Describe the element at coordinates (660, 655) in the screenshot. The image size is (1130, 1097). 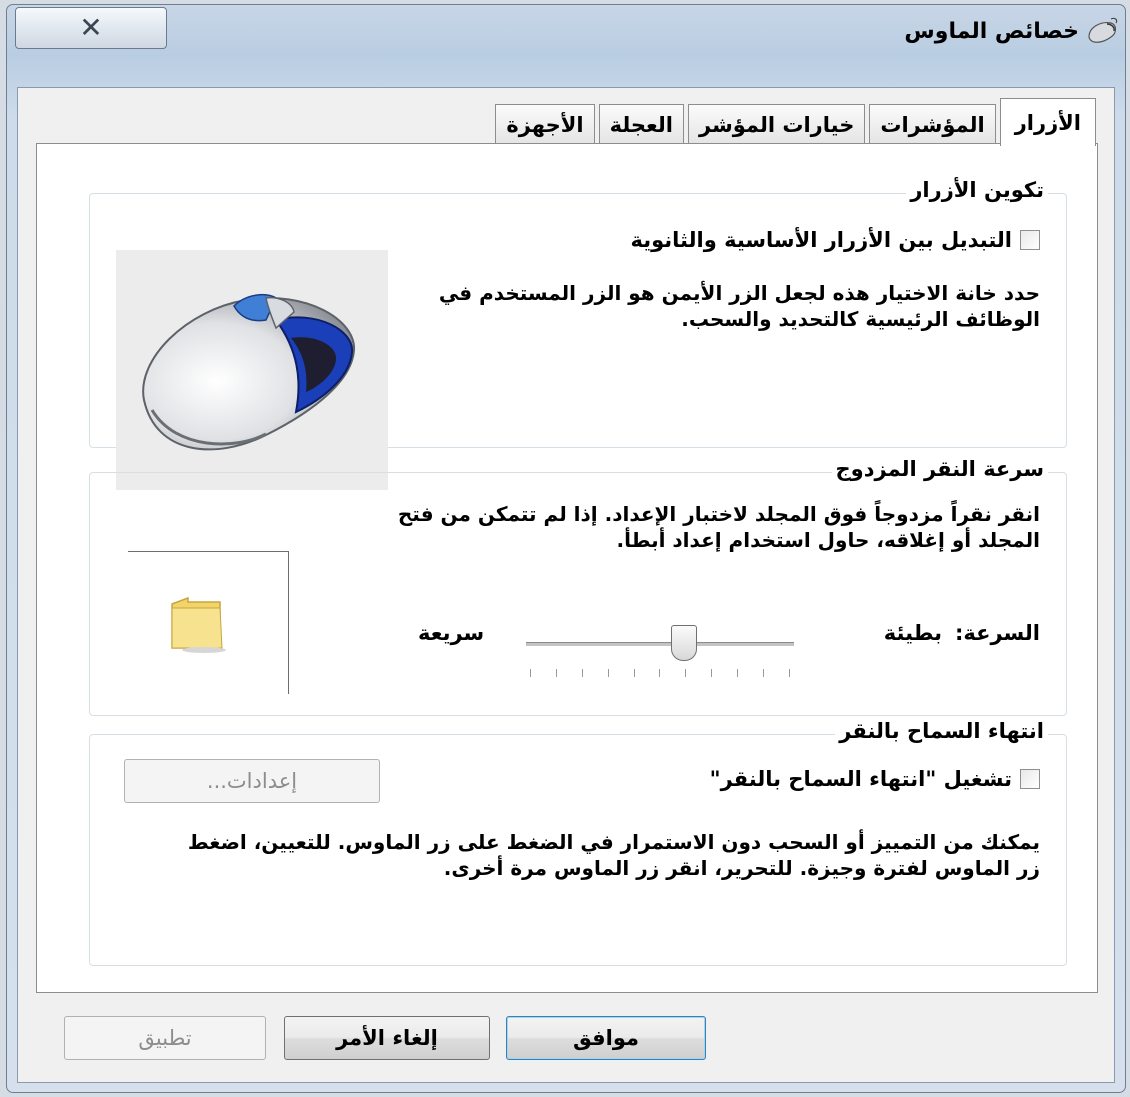
I see `double-click-speed-slider` at that location.